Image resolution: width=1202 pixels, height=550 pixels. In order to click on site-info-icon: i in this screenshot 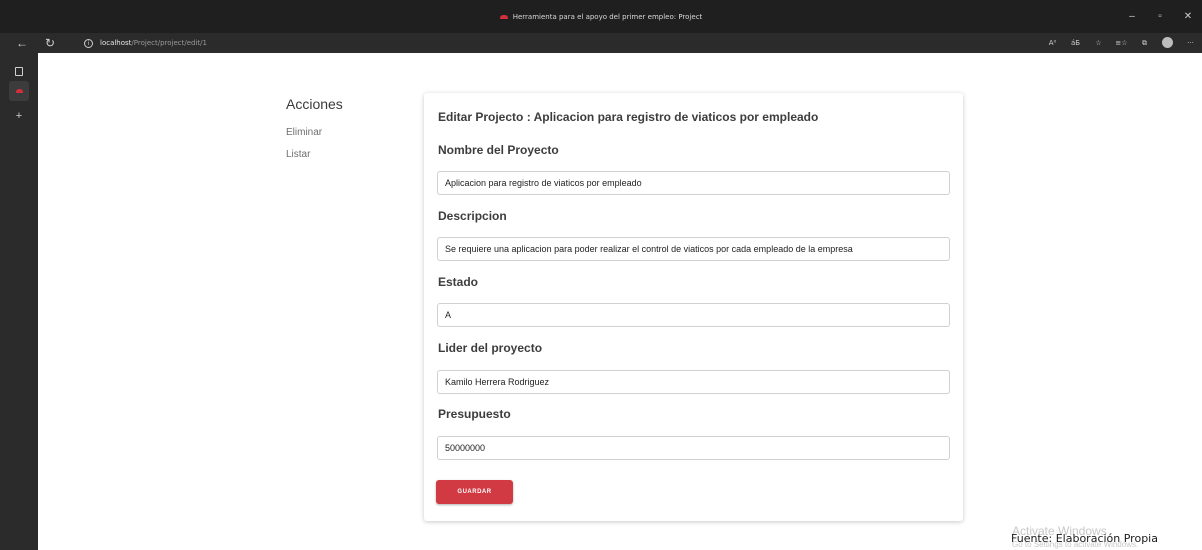, I will do `click(88, 43)`.